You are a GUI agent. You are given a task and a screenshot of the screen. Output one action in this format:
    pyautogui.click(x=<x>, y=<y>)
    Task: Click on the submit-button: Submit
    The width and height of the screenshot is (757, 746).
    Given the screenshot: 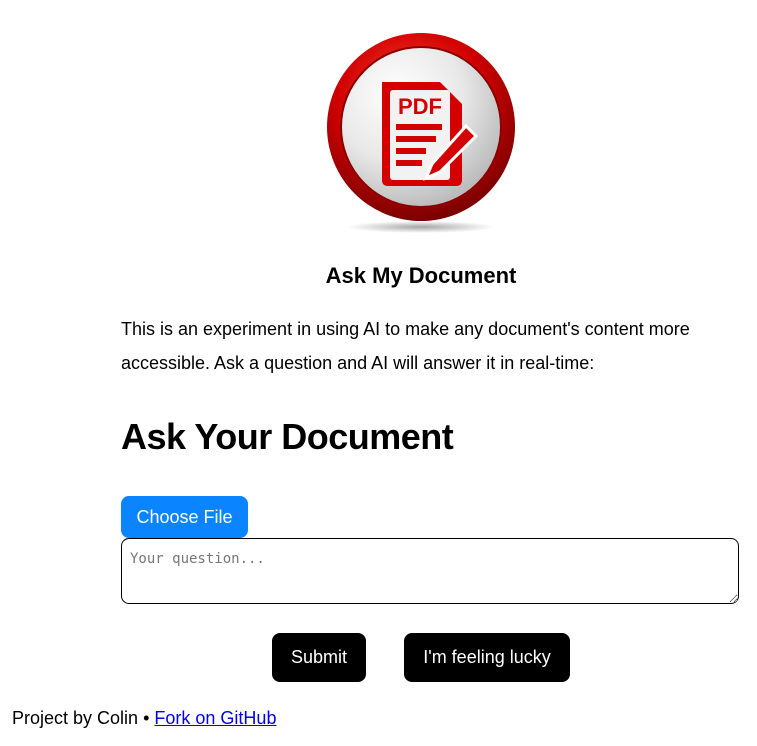 What is the action you would take?
    pyautogui.click(x=319, y=657)
    